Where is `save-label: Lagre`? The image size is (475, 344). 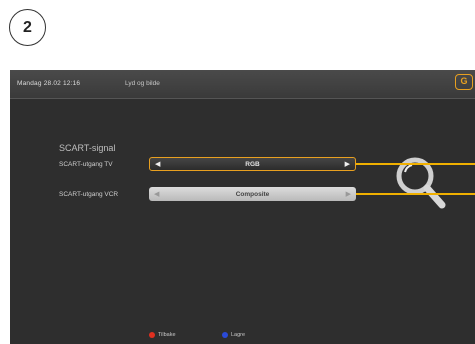
save-label: Lagre is located at coordinates (238, 335).